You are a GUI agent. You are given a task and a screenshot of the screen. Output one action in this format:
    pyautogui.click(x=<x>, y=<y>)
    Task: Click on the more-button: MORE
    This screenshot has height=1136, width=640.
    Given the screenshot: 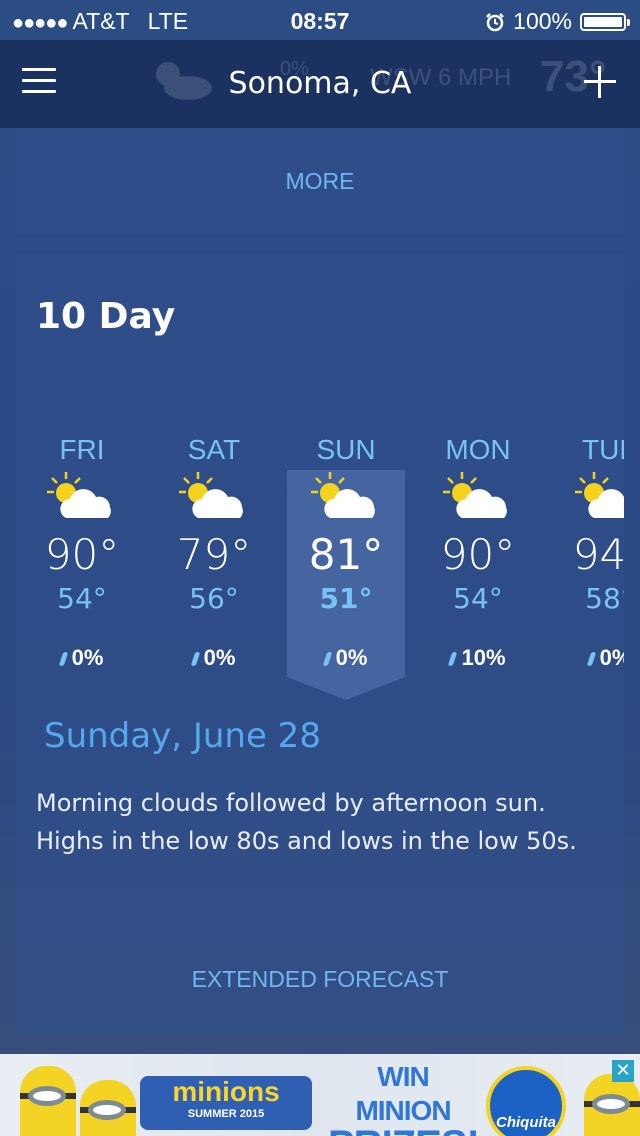 What is the action you would take?
    pyautogui.click(x=320, y=181)
    